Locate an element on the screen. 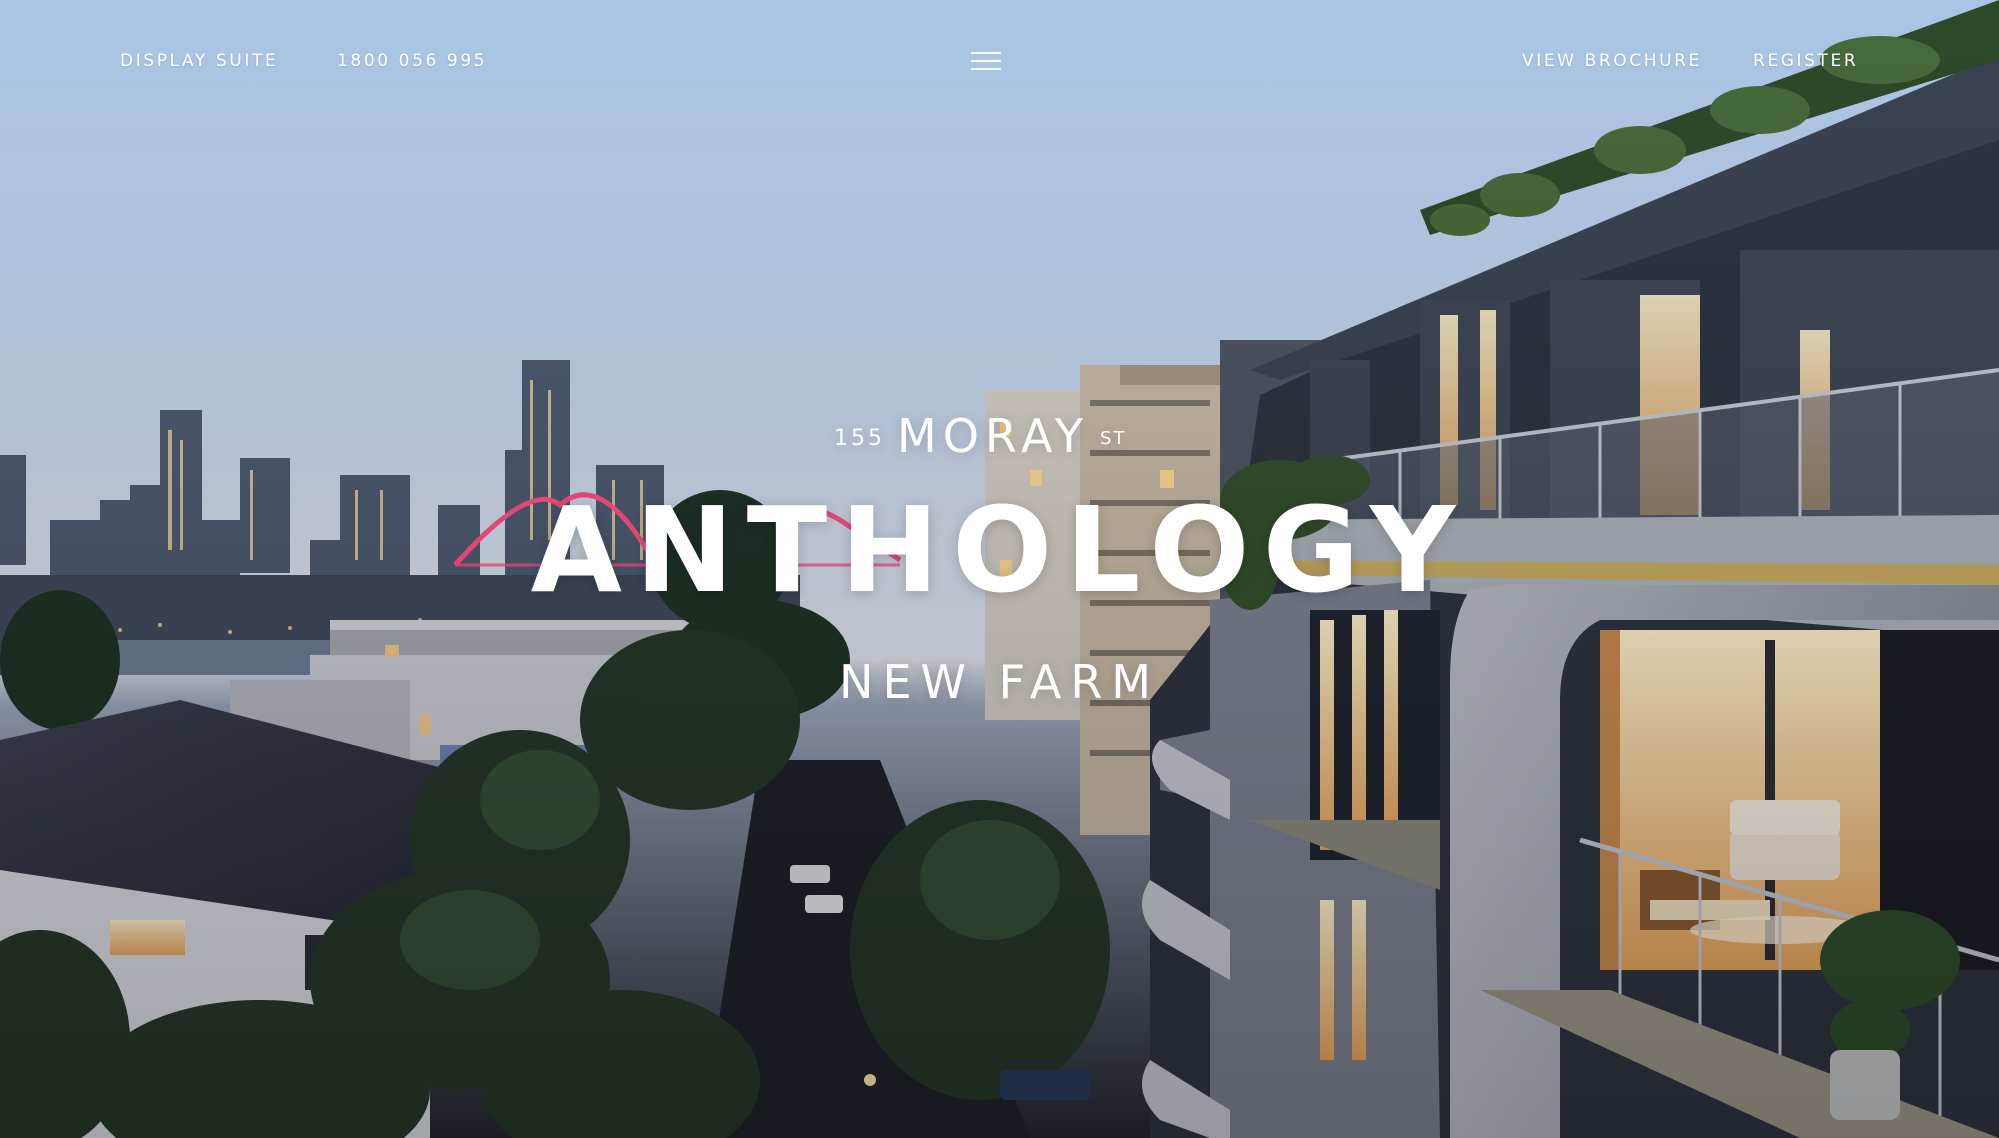  phone-link: 1800 056 995 is located at coordinates (412, 61).